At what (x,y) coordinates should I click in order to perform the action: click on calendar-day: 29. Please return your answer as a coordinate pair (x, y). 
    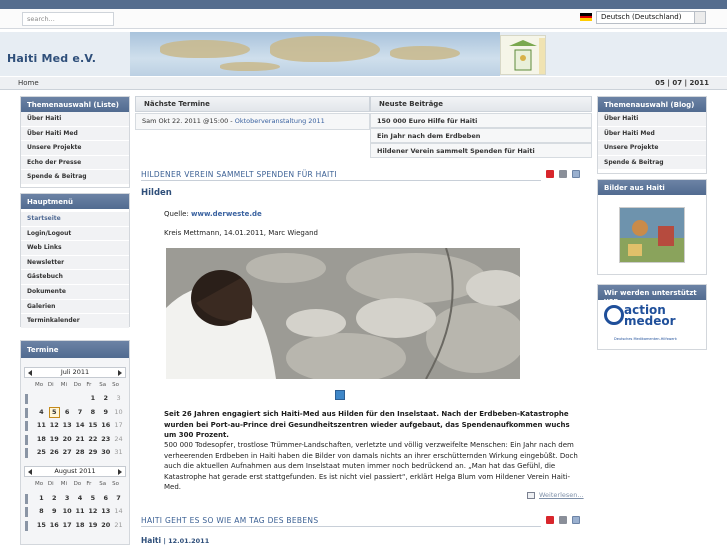
    Looking at the image, I should click on (92, 453).